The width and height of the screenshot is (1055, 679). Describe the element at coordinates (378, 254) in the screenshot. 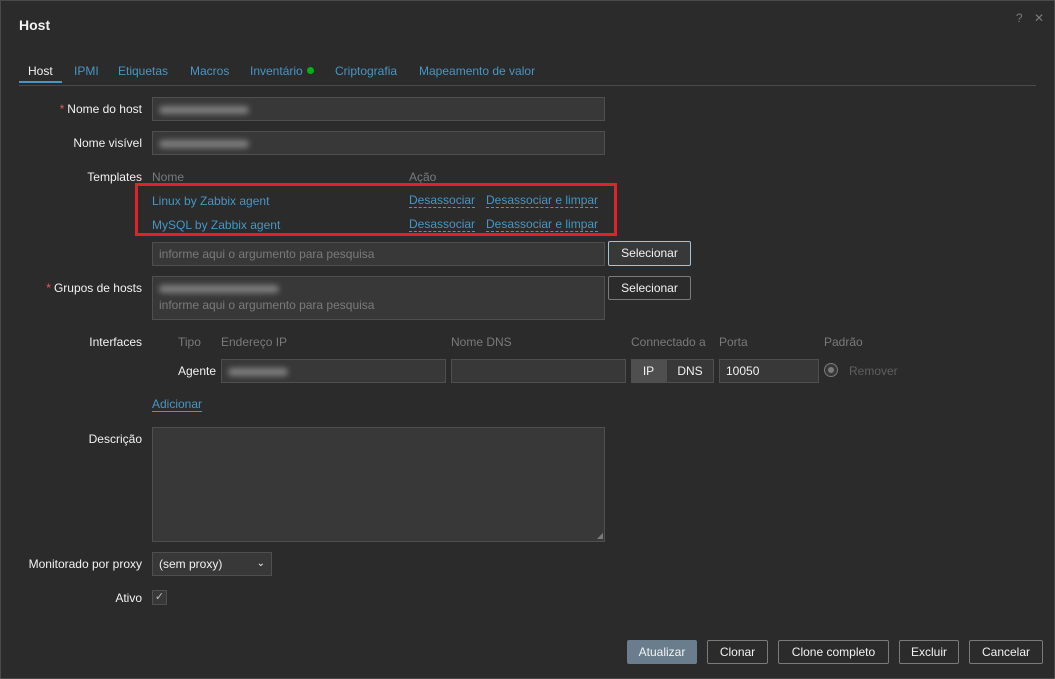

I see `template-search-input: informe aqui o argumento para pesquisa` at that location.